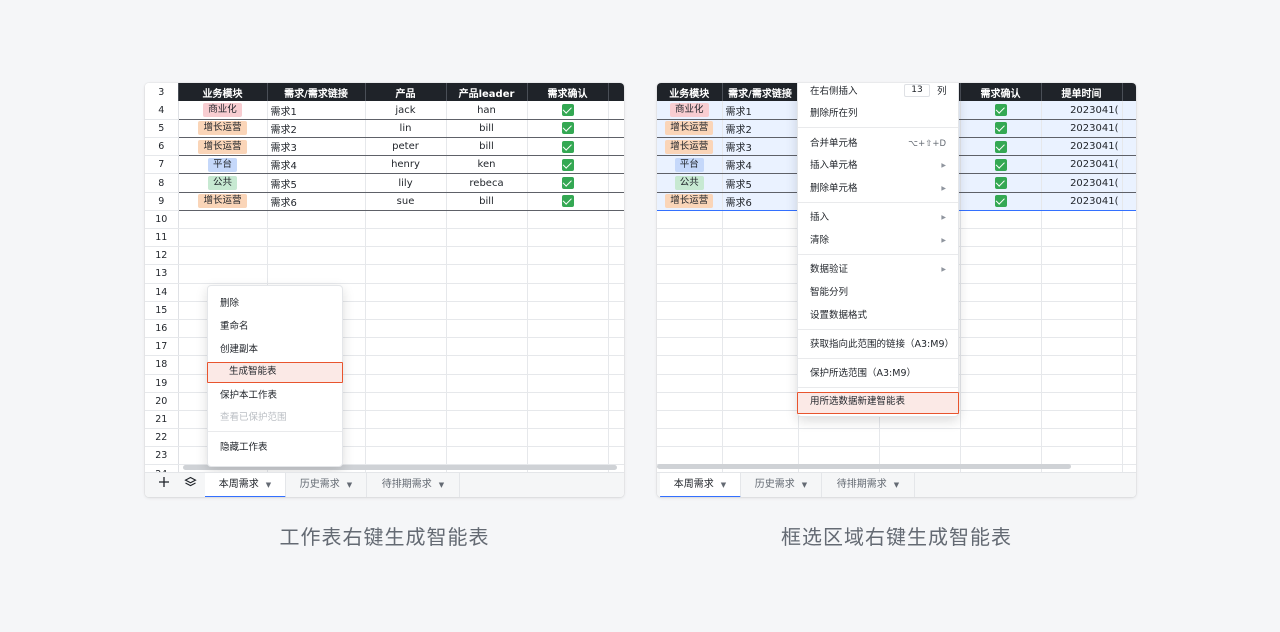 Image resolution: width=1280 pixels, height=632 pixels. I want to click on row-number: 16, so click(162, 329).